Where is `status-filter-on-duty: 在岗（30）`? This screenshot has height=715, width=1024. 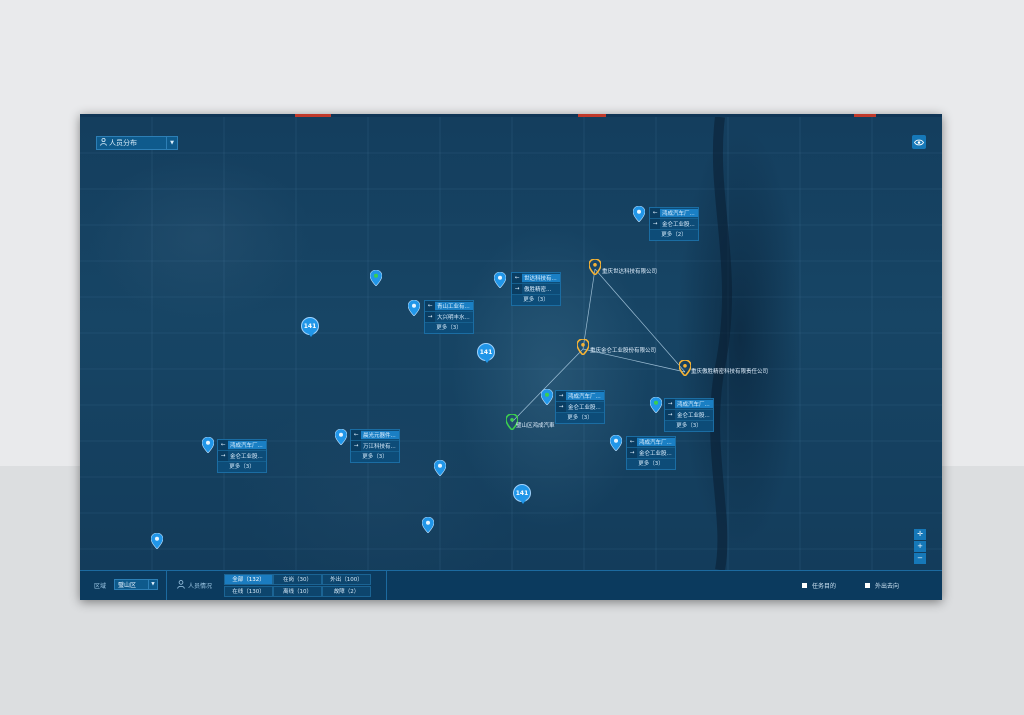
status-filter-on-duty: 在岗（30） is located at coordinates (297, 579).